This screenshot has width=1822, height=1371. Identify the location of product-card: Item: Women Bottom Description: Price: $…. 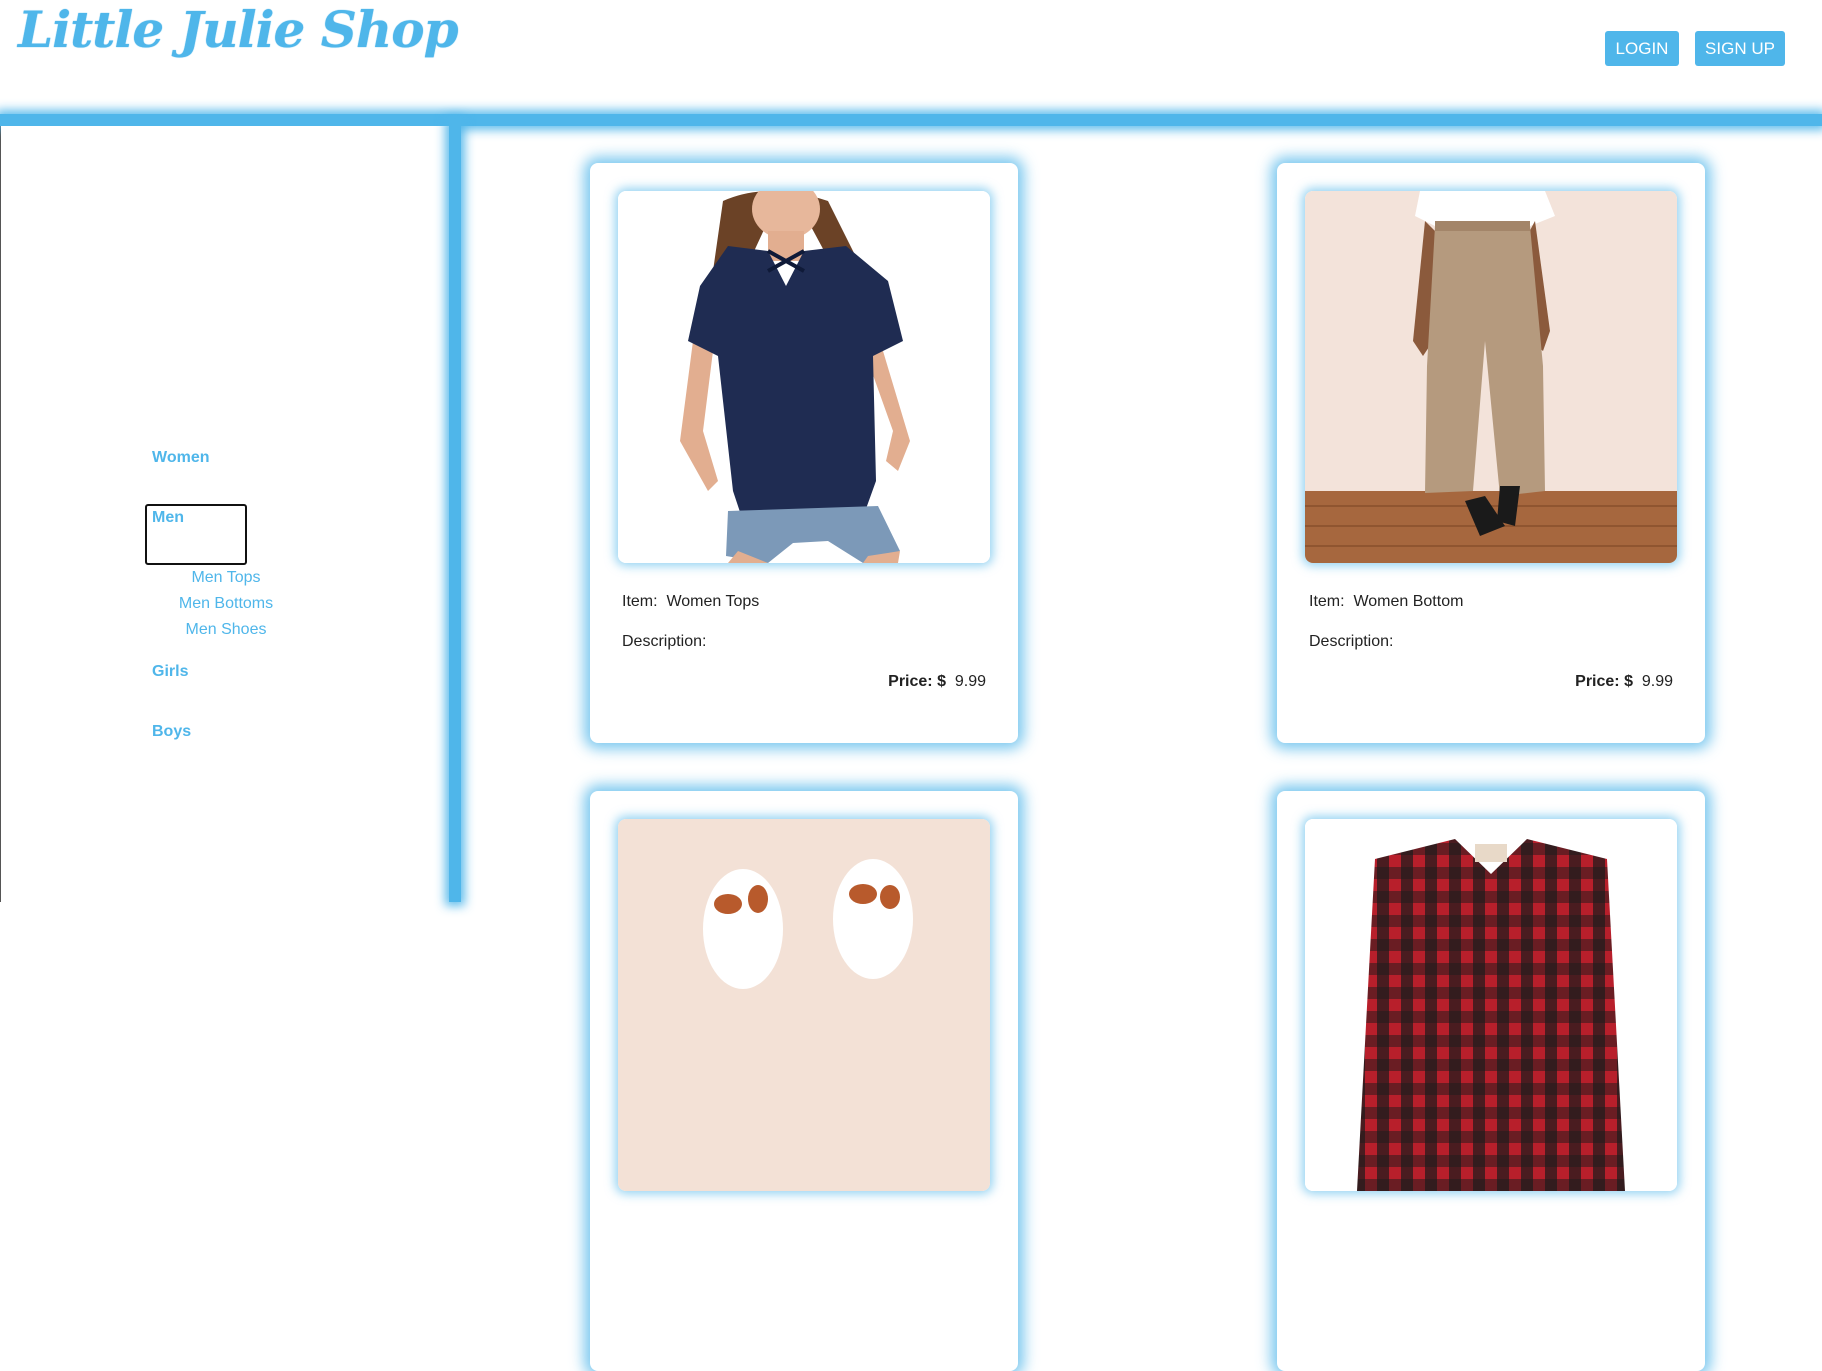
(1491, 453).